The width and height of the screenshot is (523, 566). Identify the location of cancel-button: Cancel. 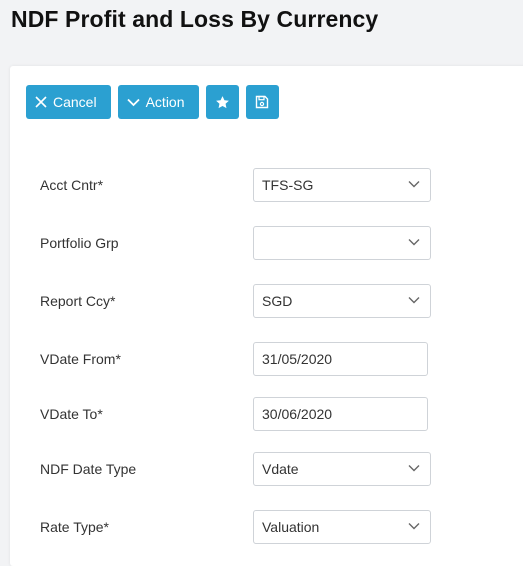
(68, 102).